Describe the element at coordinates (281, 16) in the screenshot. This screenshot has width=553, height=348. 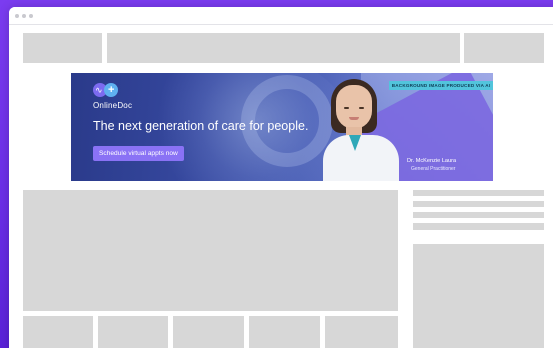
I see `browser-topbar` at that location.